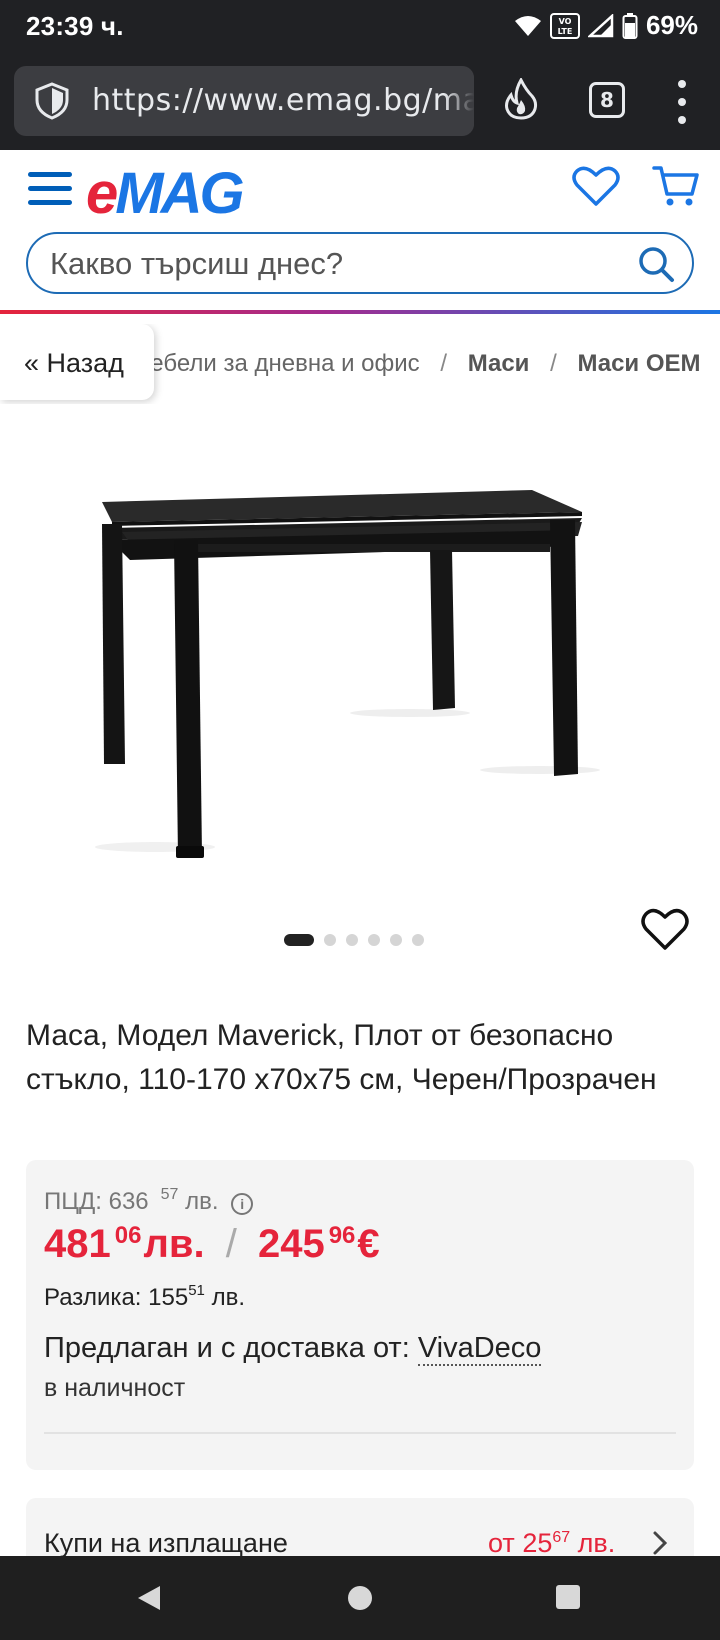  What do you see at coordinates (299, 940) in the screenshot?
I see `gallery-dot-active` at bounding box center [299, 940].